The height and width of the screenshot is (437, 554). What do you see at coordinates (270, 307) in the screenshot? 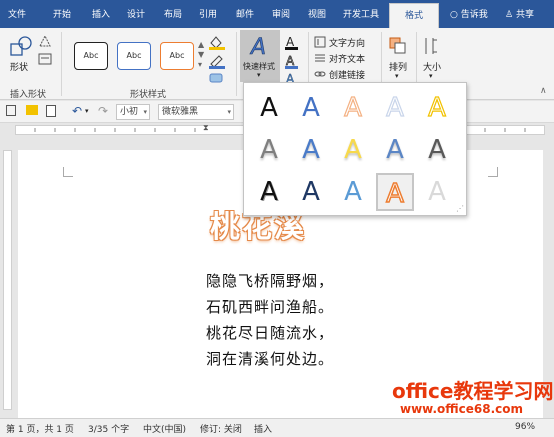
I see `poem-line: 石矶西畔问渔船。` at bounding box center [270, 307].